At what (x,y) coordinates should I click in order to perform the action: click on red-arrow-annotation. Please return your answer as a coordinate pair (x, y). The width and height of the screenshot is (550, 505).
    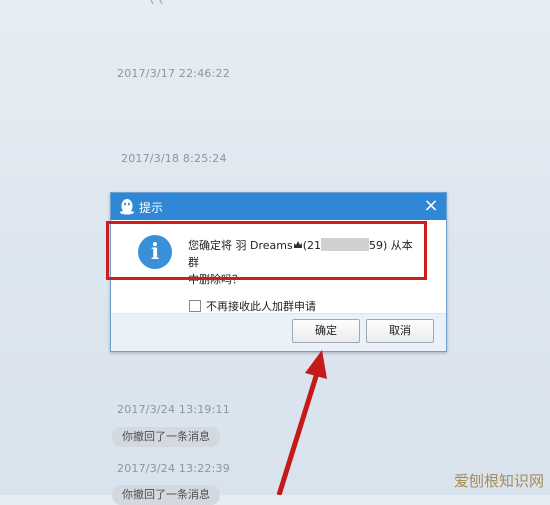
    Looking at the image, I should click on (301, 422).